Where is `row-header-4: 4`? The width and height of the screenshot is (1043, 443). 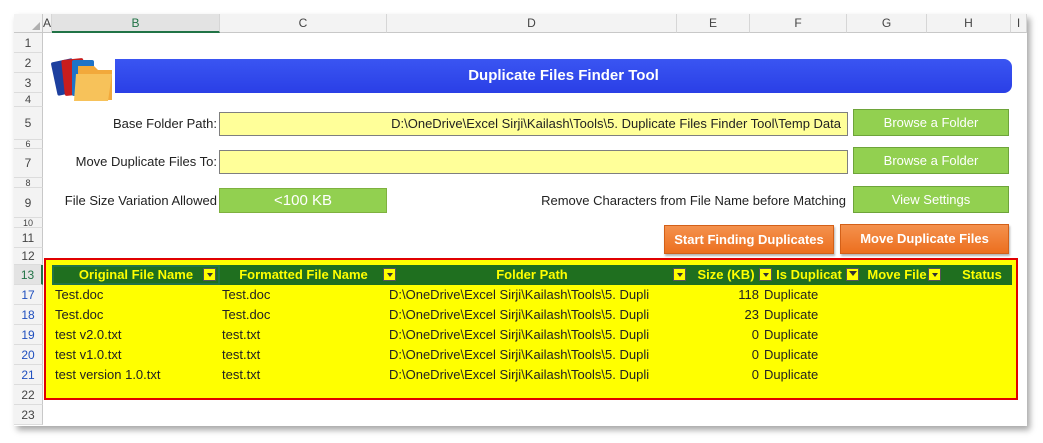
row-header-4: 4 is located at coordinates (28, 100).